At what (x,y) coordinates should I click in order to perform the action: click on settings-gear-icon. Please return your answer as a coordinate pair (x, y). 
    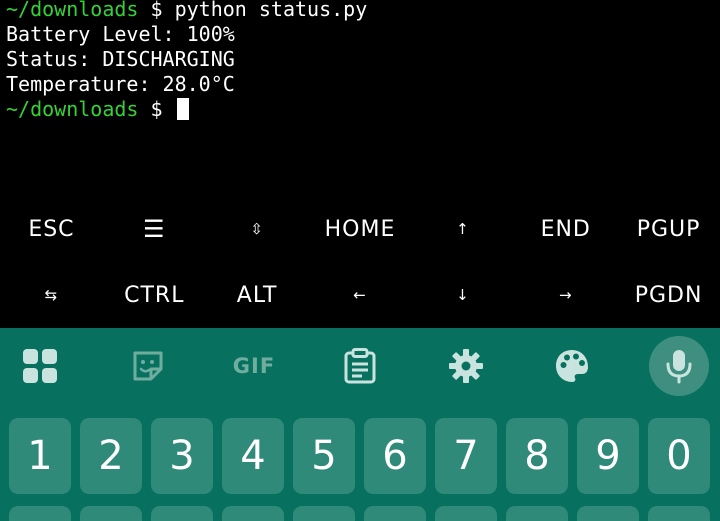
    Looking at the image, I should click on (466, 366).